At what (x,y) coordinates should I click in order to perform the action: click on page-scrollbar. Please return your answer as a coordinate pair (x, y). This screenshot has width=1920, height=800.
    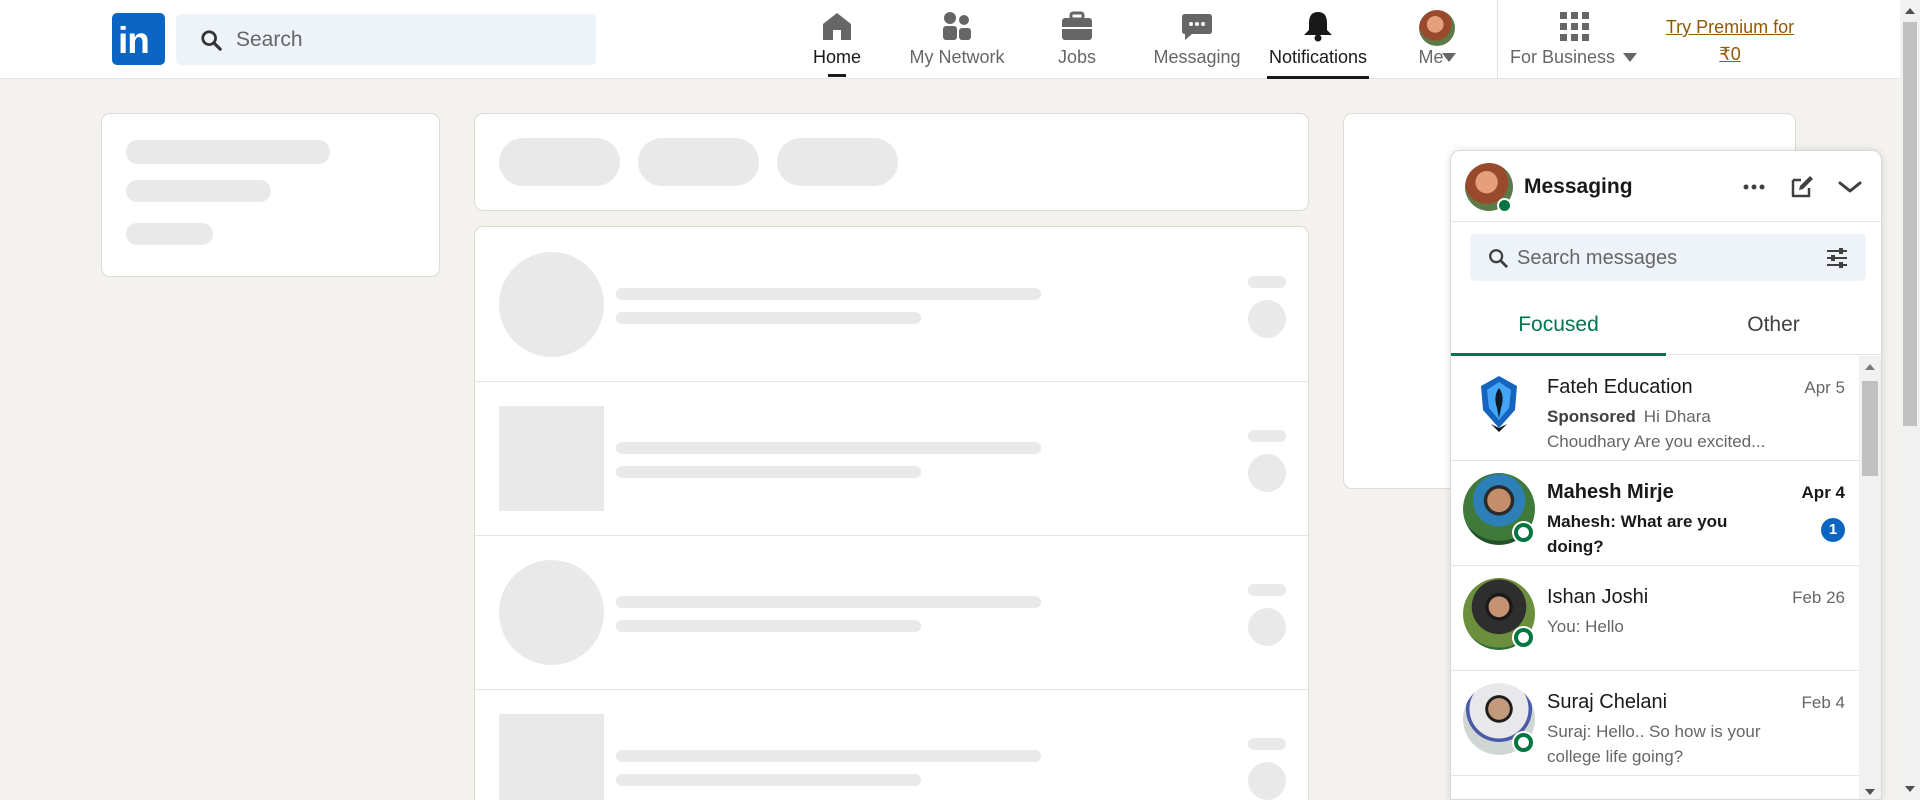
    Looking at the image, I should click on (1910, 400).